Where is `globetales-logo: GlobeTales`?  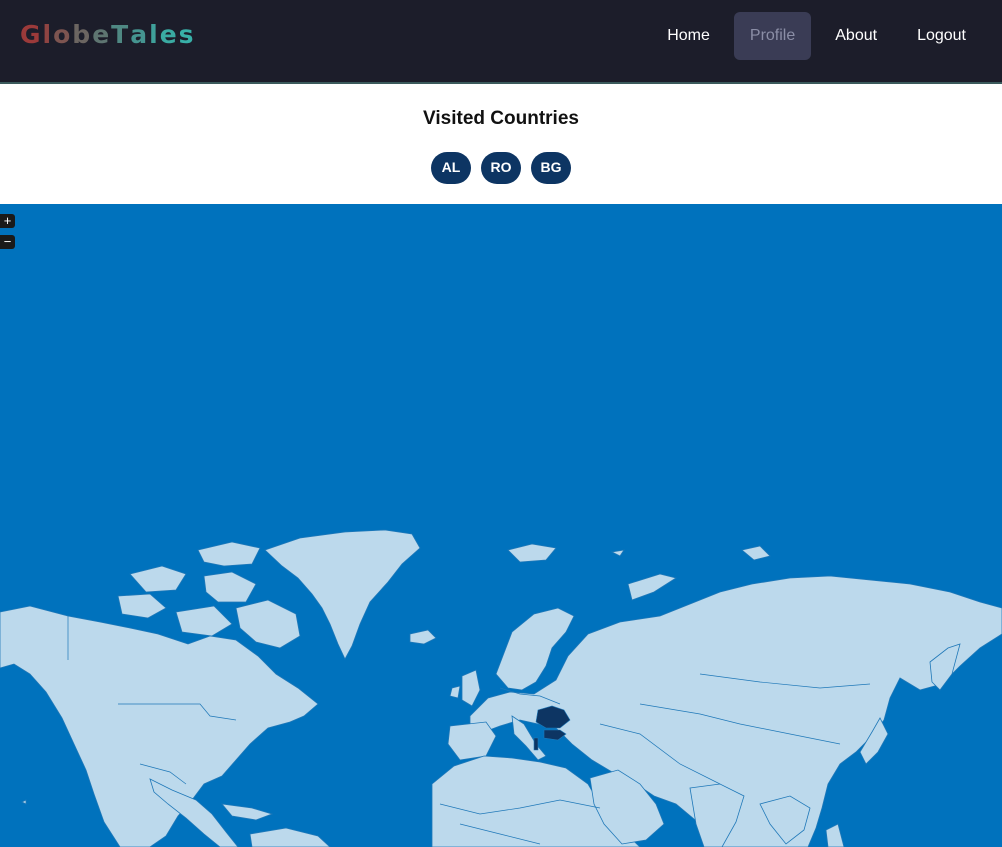
globetales-logo: GlobeTales is located at coordinates (108, 34).